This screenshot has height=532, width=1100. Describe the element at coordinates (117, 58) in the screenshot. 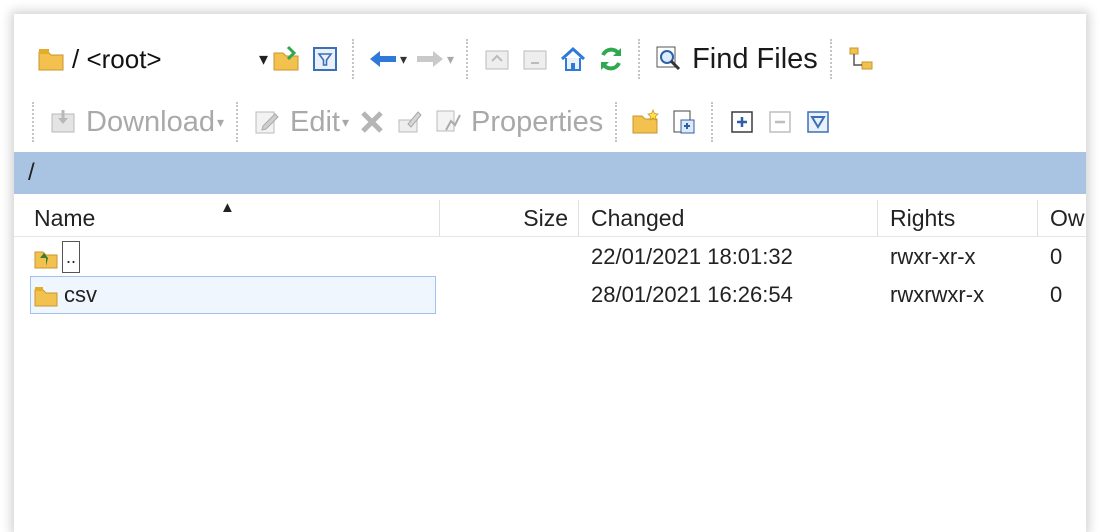

I see `path-combo-value: / <root>` at that location.